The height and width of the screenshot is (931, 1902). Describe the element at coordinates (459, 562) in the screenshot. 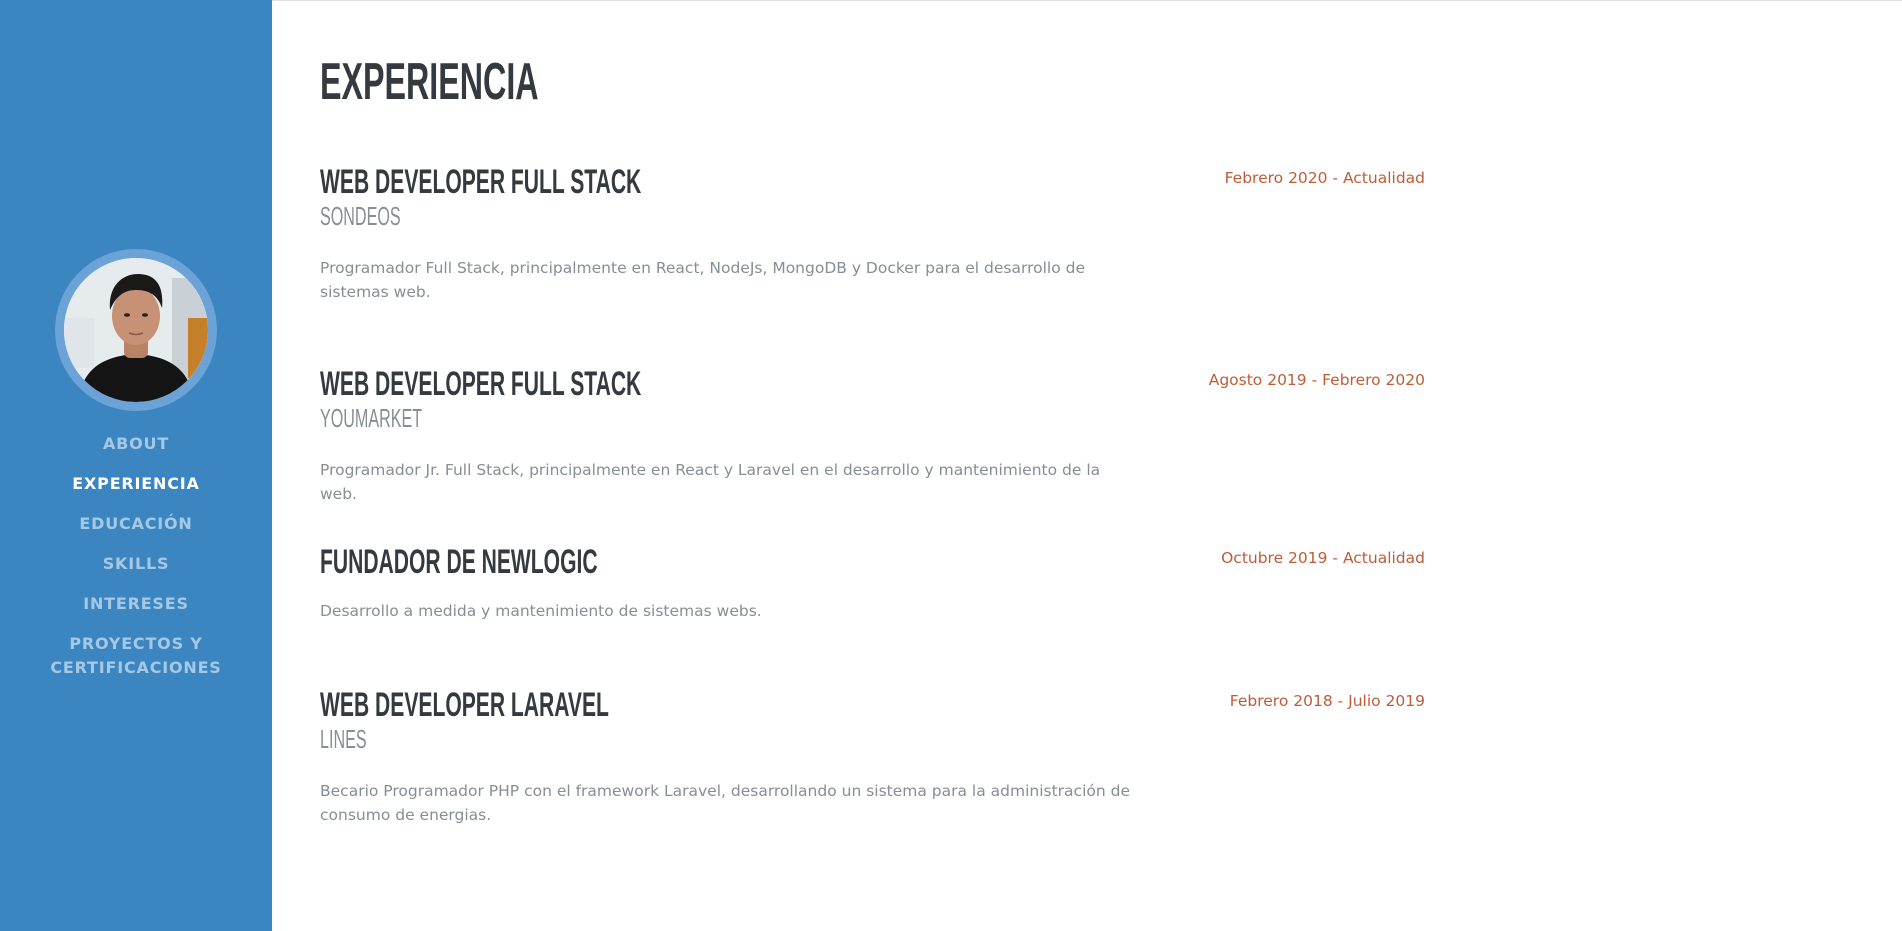

I see `entry-role: Fundador de NewLogic` at that location.